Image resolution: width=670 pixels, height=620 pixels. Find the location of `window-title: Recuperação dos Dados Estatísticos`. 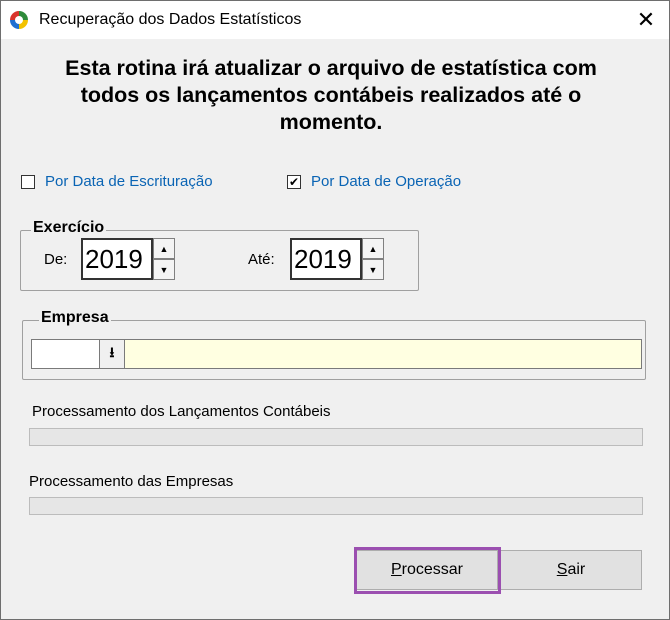

window-title: Recuperação dos Dados Estatísticos is located at coordinates (170, 19).